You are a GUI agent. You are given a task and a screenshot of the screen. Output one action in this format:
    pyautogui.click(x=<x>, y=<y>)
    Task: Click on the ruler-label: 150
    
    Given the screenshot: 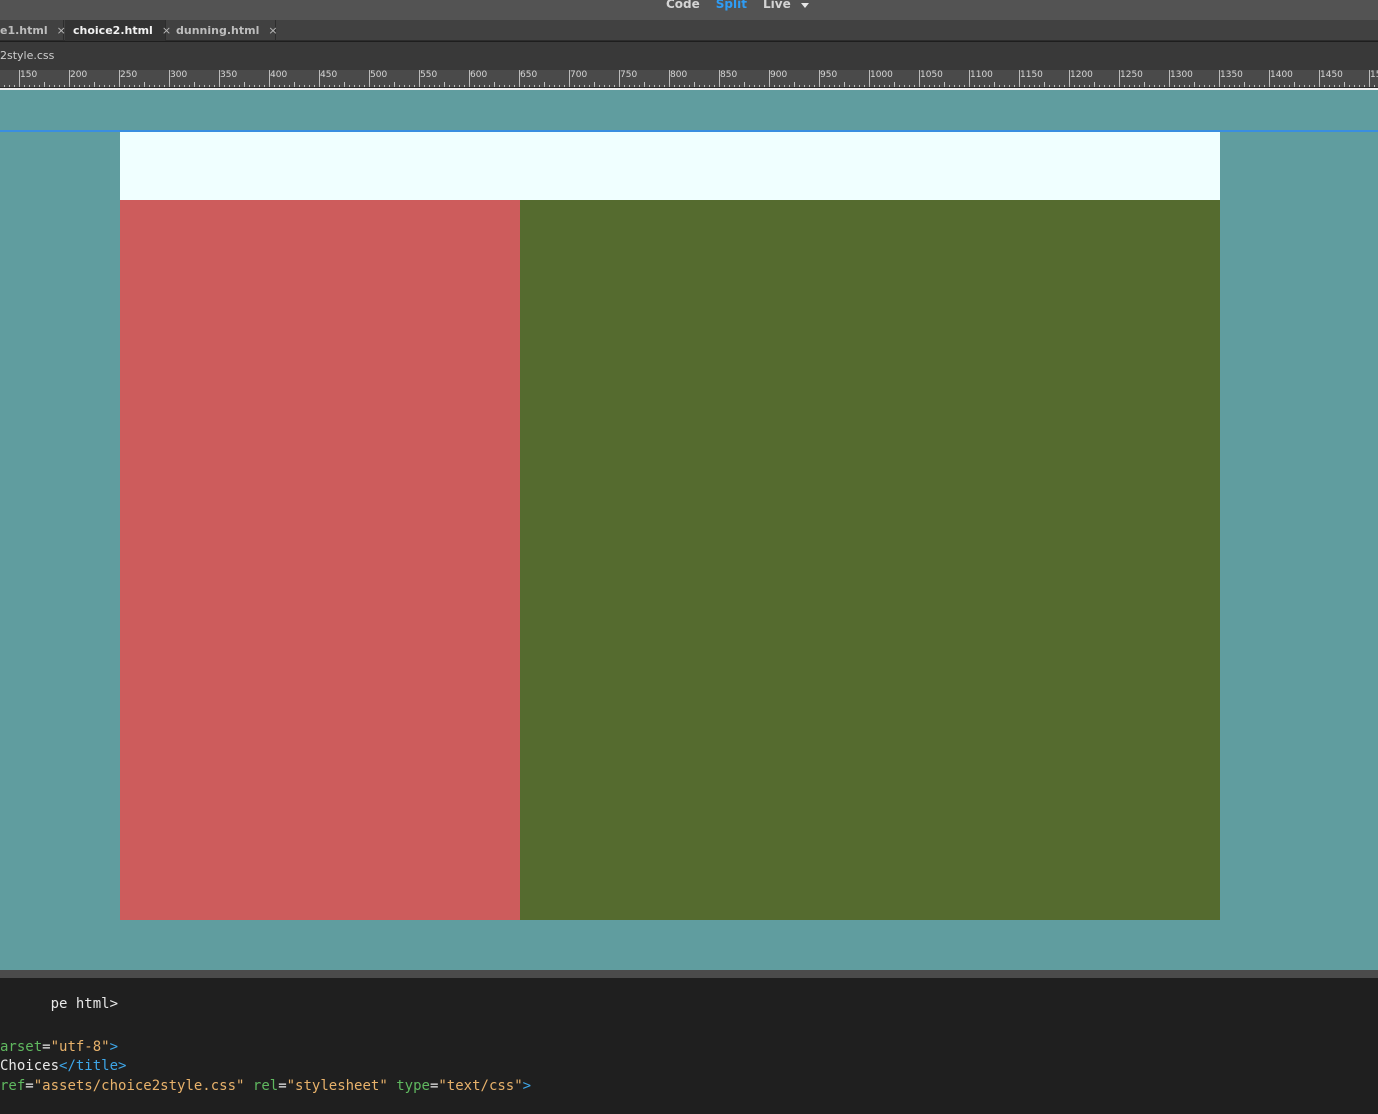 What is the action you would take?
    pyautogui.click(x=29, y=75)
    